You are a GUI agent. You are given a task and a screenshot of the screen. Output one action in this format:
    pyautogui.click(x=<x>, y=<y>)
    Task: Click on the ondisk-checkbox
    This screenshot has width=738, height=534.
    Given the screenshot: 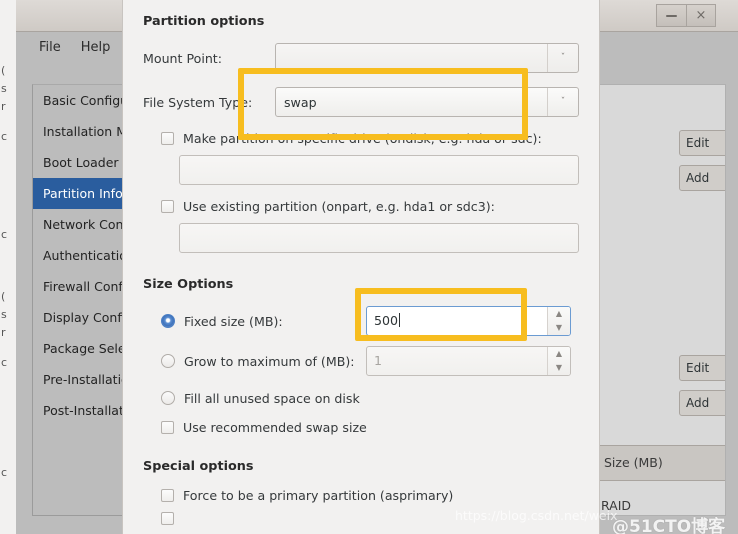 What is the action you would take?
    pyautogui.click(x=167, y=138)
    